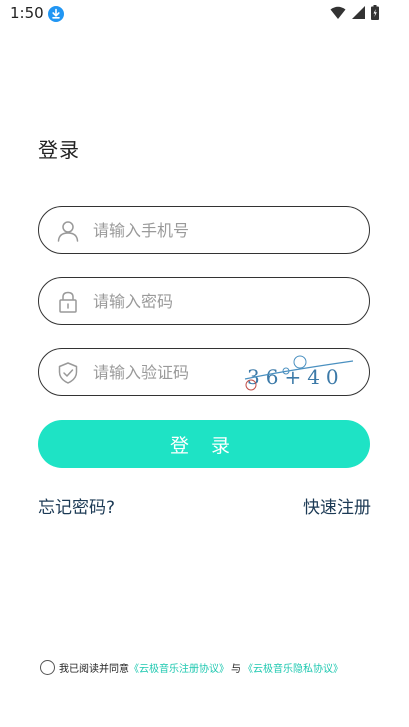 Image resolution: width=409 pixels, height=727 pixels. Describe the element at coordinates (338, 12) in the screenshot. I see `wifi-icon` at that location.